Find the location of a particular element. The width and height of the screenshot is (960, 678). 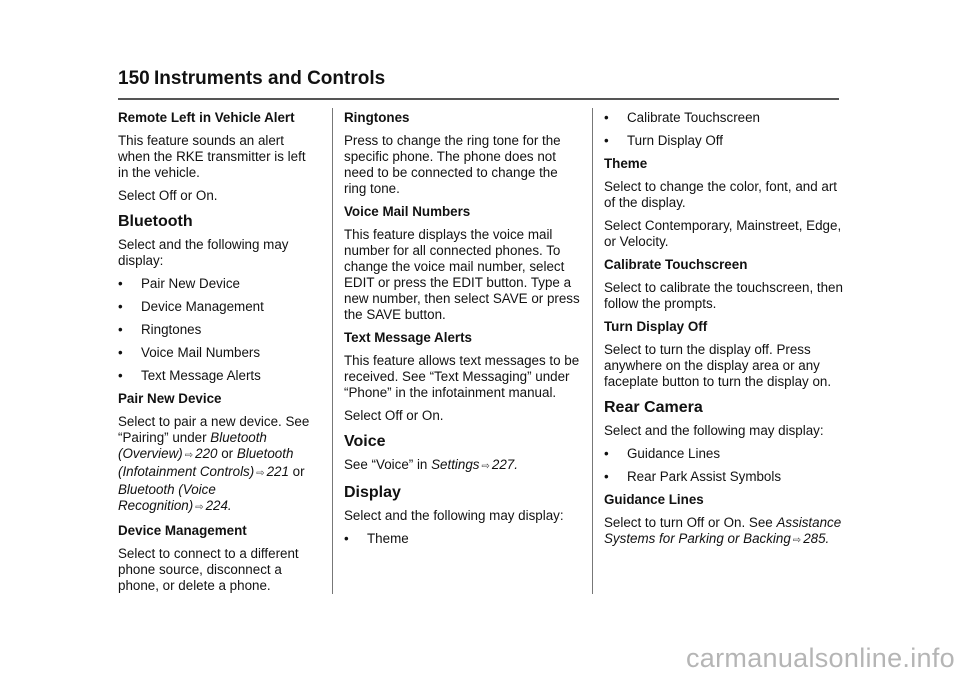

list-item: • Rear Park Assist Symbols is located at coordinates (693, 476).